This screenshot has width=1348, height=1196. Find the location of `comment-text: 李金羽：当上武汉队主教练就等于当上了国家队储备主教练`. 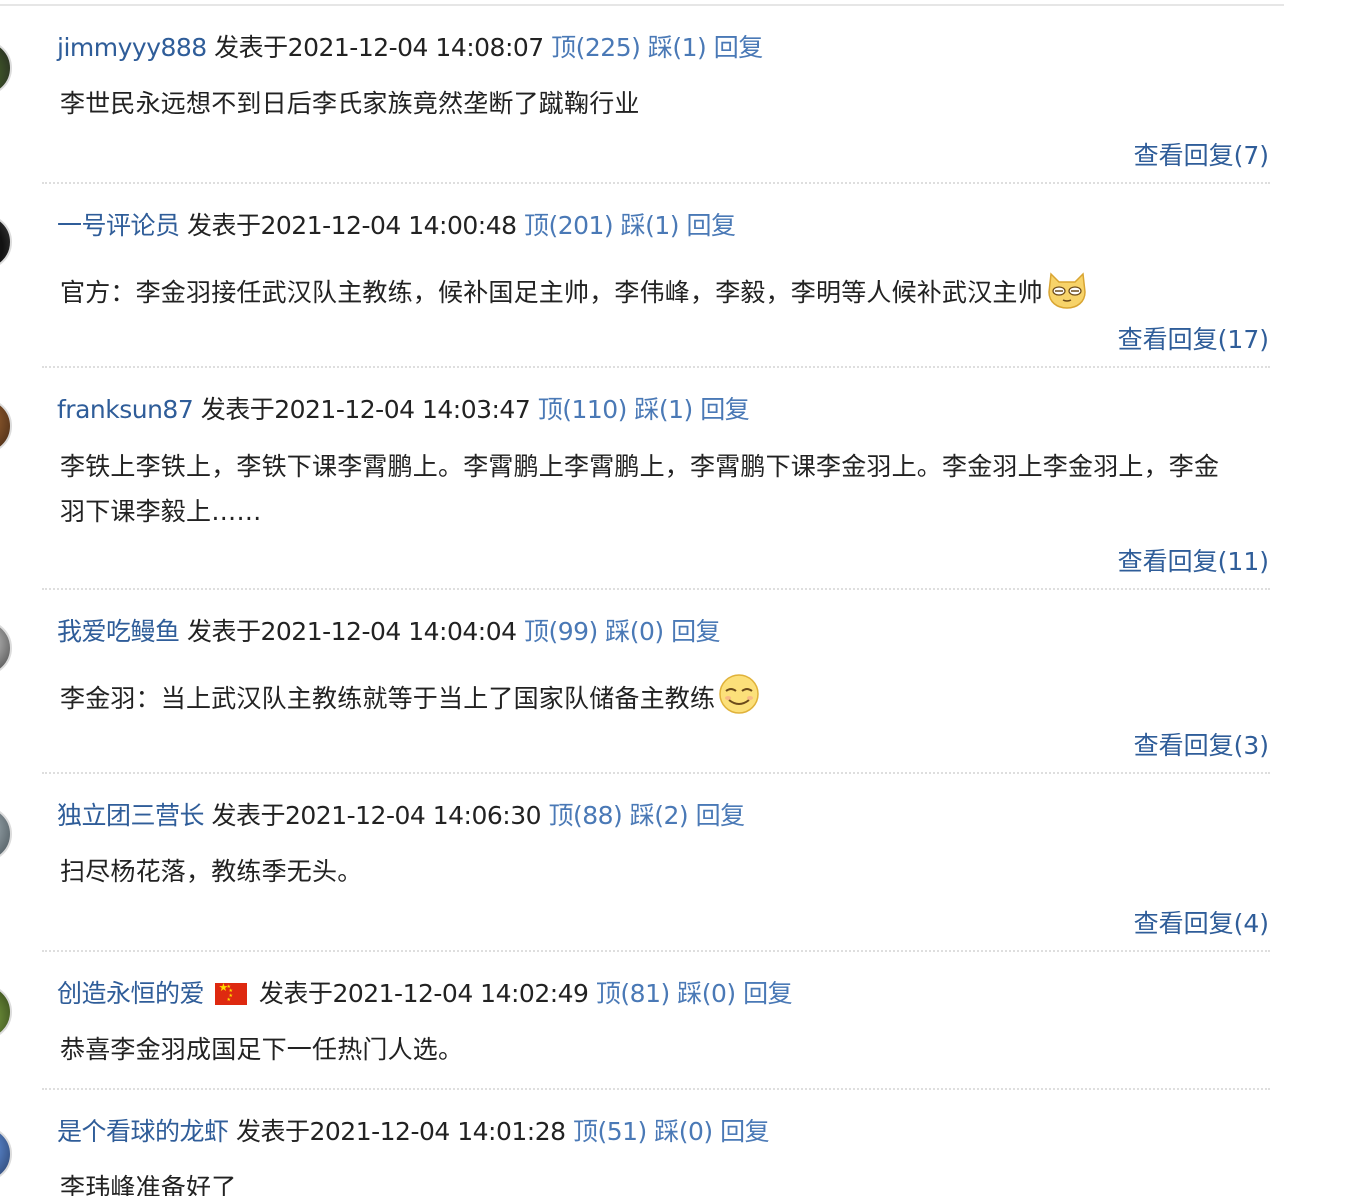

comment-text: 李金羽：当上武汉队主教练就等于当上了国家队储备主教练 is located at coordinates (655, 696).